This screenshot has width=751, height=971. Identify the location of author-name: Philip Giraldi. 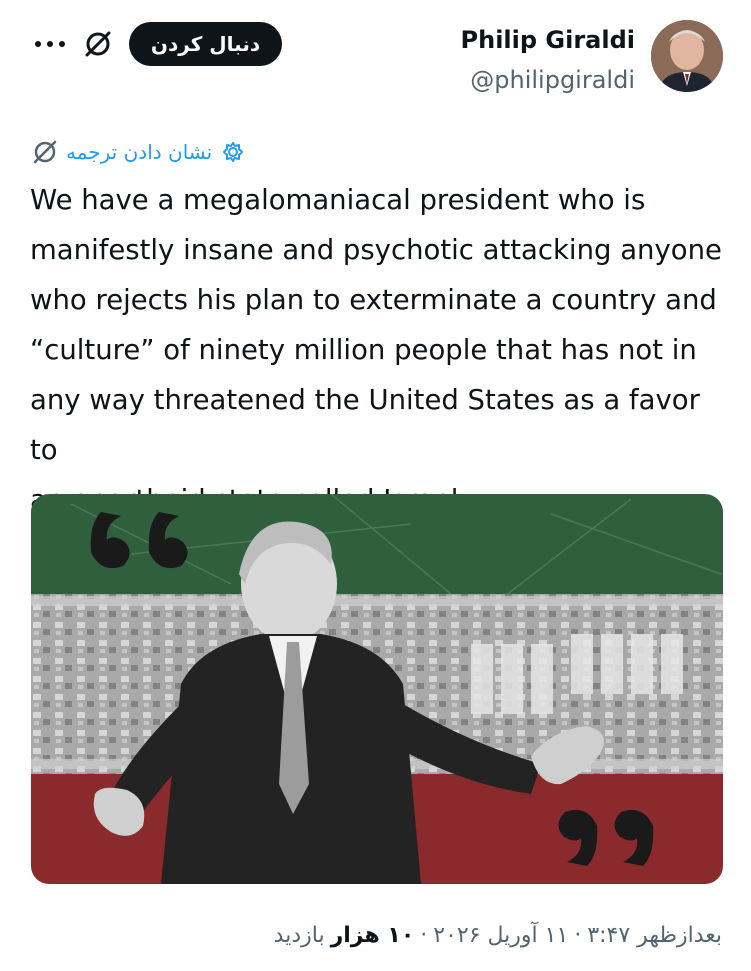
(548, 40).